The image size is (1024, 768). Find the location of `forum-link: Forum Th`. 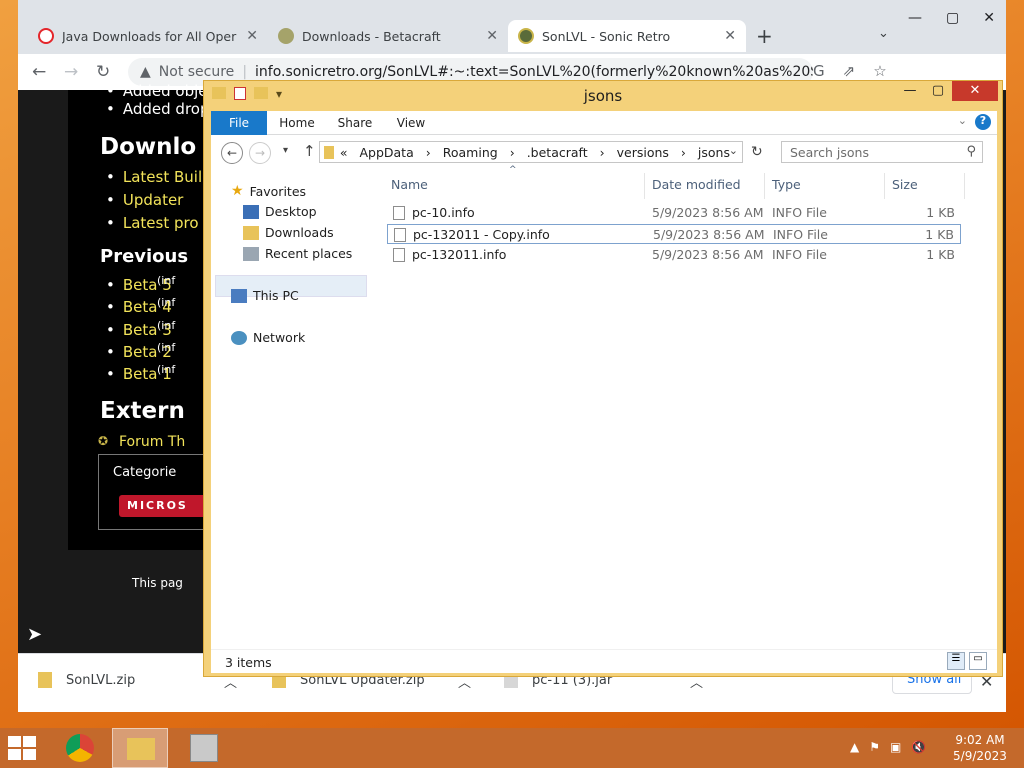

forum-link: Forum Th is located at coordinates (152, 442).